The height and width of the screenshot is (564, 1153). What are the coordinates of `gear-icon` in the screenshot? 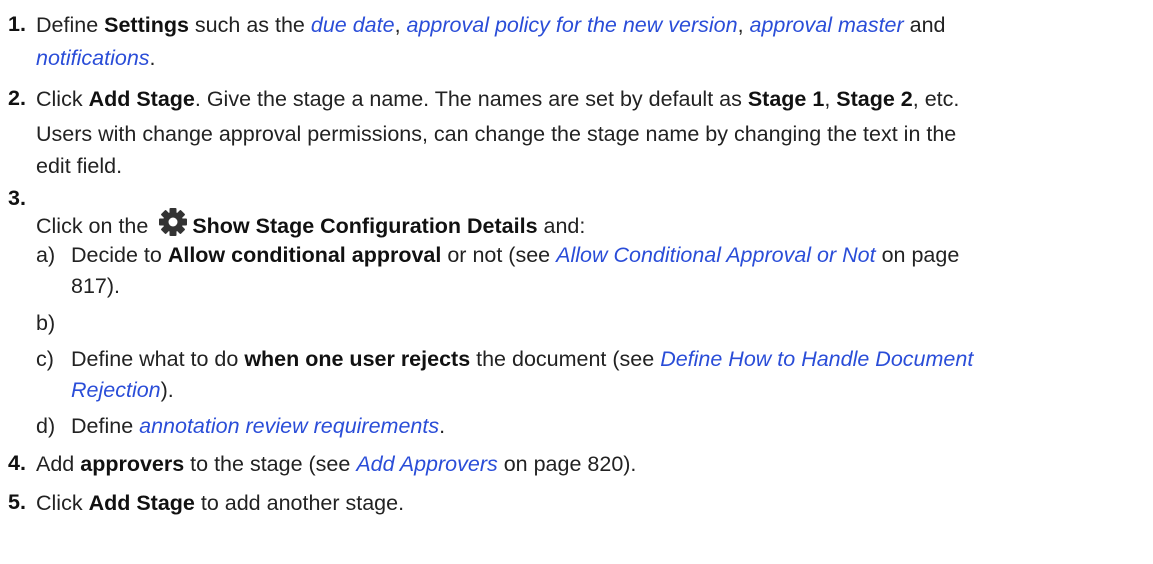 It's located at (173, 225).